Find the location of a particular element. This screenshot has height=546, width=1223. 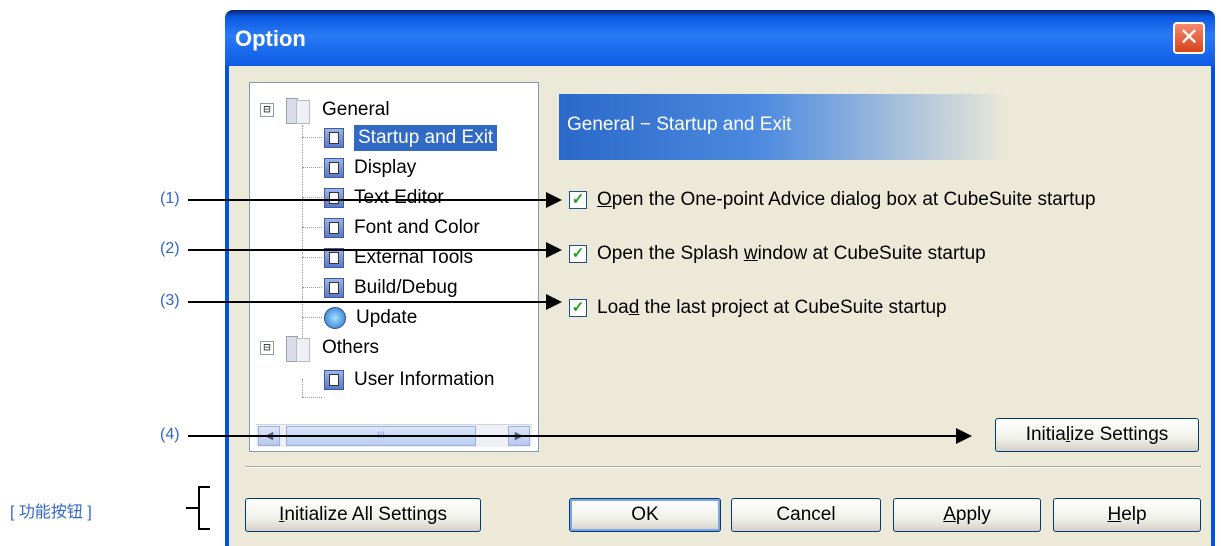

help-button: Help is located at coordinates (1127, 515).